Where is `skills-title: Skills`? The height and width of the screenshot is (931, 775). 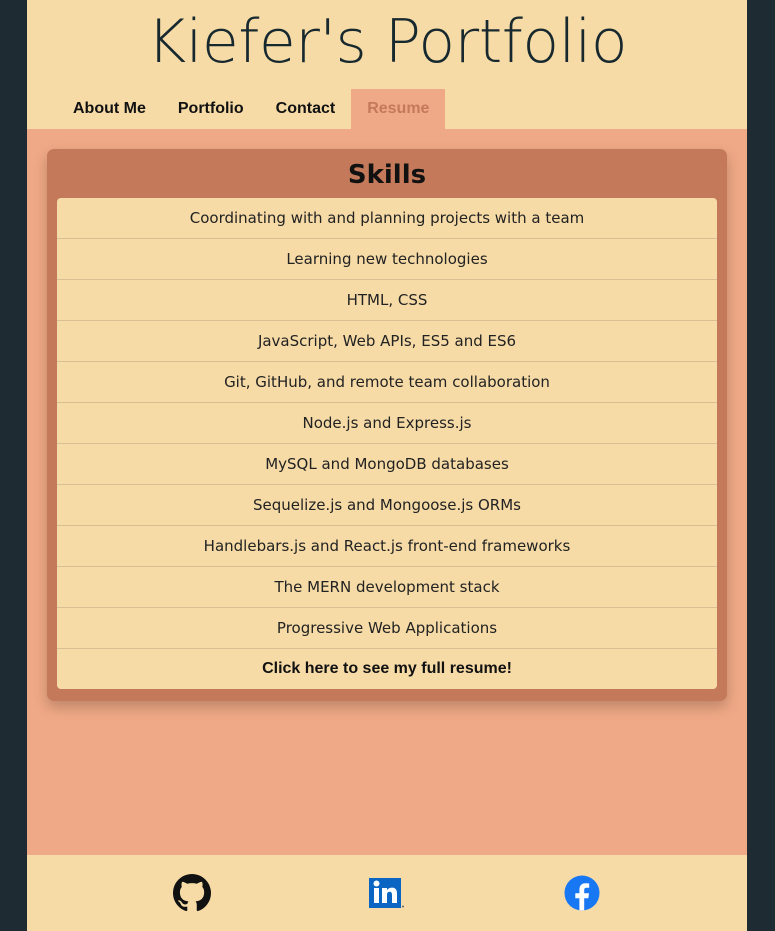
skills-title: Skills is located at coordinates (387, 175).